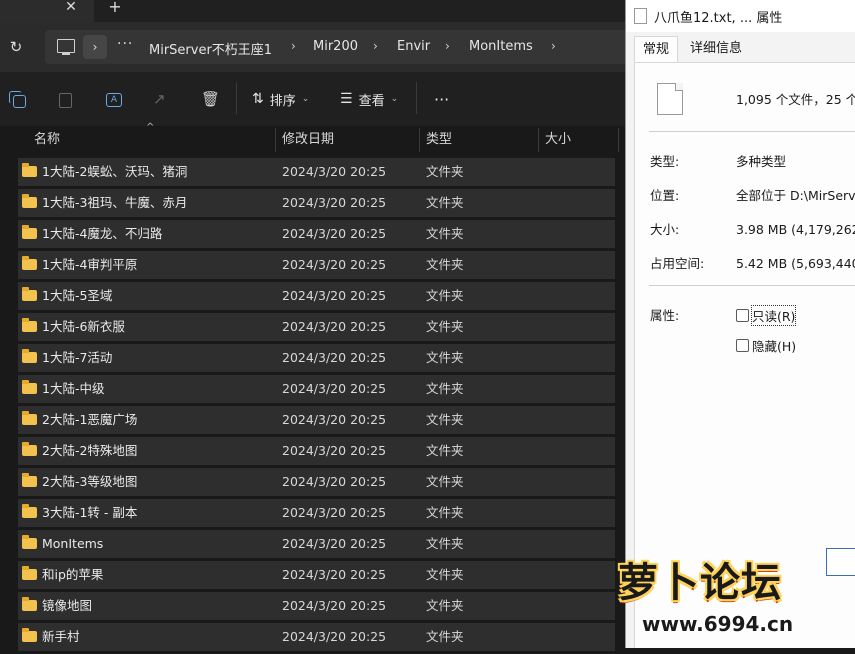 The height and width of the screenshot is (654, 855). Describe the element at coordinates (718, 624) in the screenshot. I see `watermark-url: www.6994.cn` at that location.